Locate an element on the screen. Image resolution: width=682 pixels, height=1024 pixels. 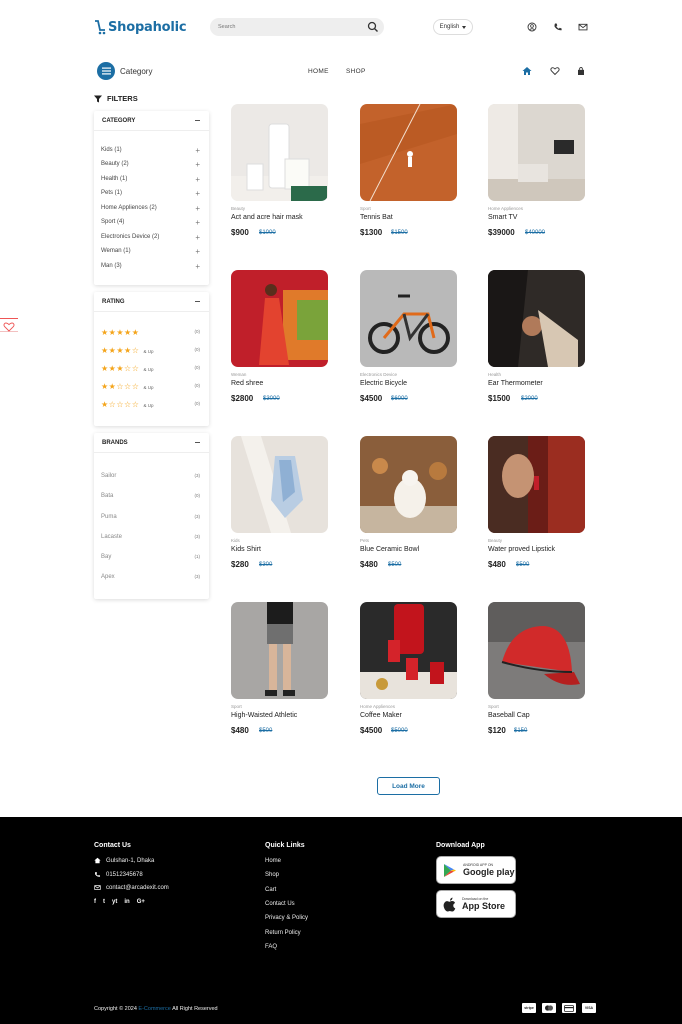
product-card: Beauty Act and acre hair mask $900 $1000 is located at coordinates (280, 170).